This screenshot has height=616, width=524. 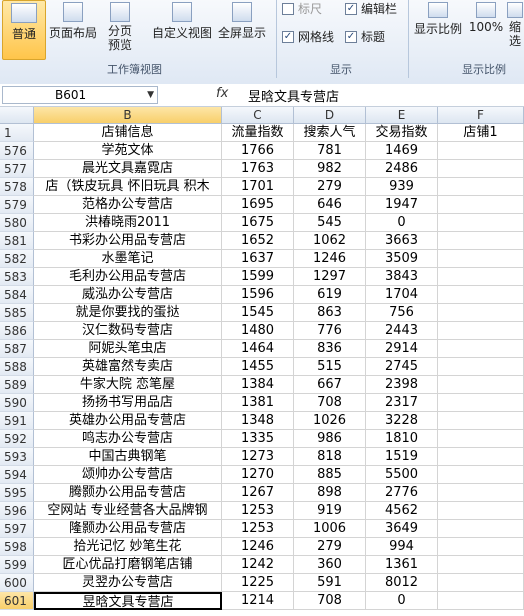 What do you see at coordinates (17, 151) in the screenshot?
I see `row-header: 576` at bounding box center [17, 151].